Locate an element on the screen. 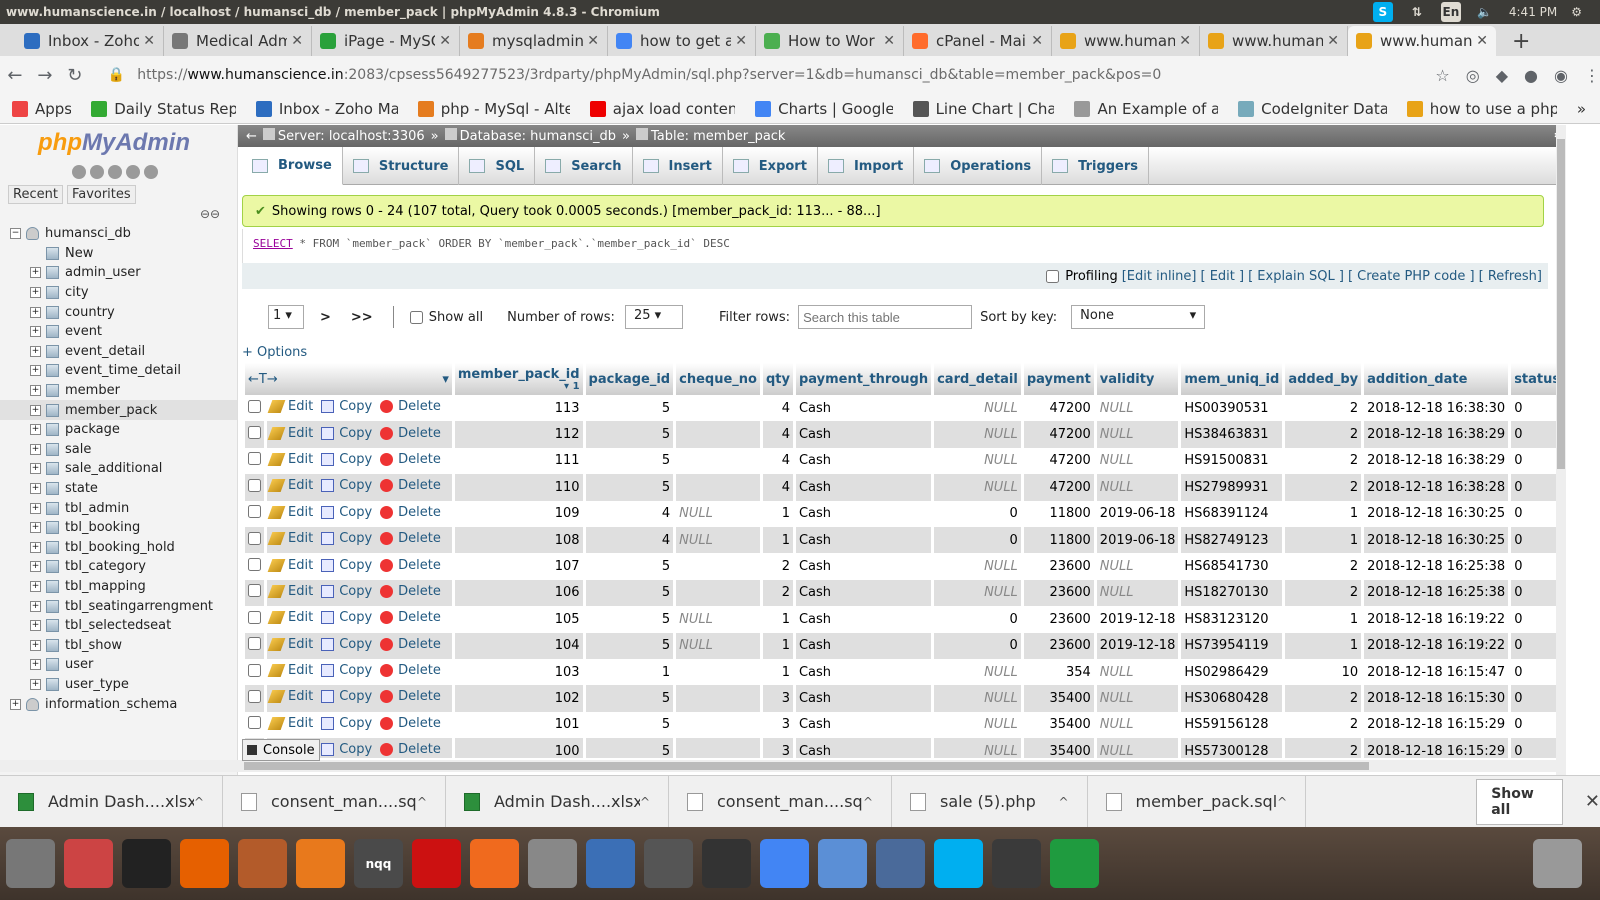  cell-card_detail: NULL is located at coordinates (977, 566).